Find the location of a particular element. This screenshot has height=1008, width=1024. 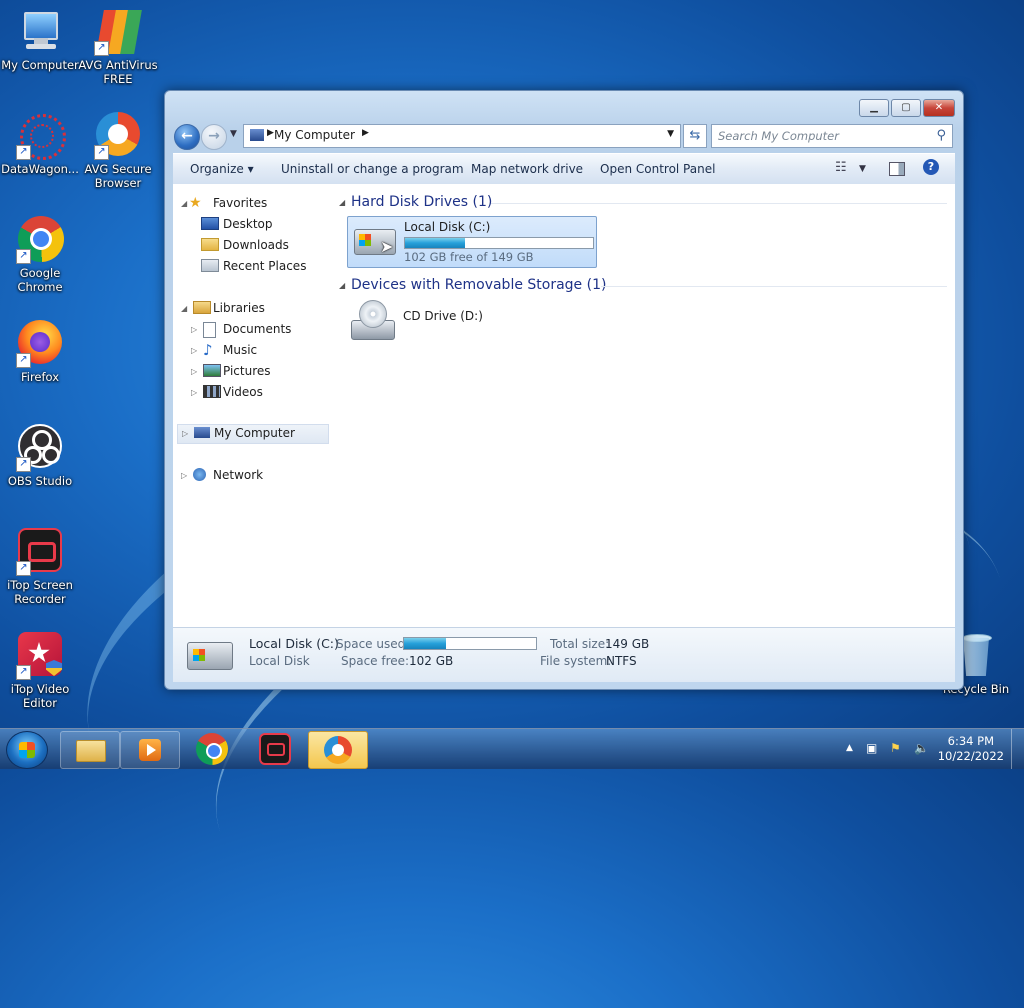

file-system-label: File system: is located at coordinates (576, 661).